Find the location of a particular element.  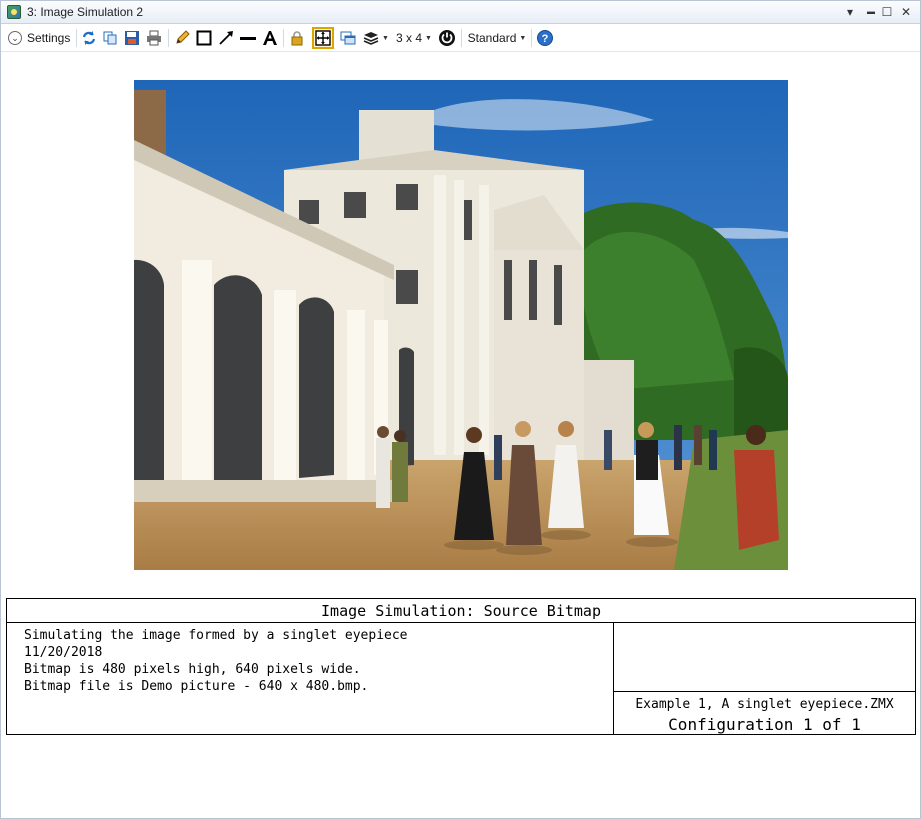

print-icon is located at coordinates (154, 38).